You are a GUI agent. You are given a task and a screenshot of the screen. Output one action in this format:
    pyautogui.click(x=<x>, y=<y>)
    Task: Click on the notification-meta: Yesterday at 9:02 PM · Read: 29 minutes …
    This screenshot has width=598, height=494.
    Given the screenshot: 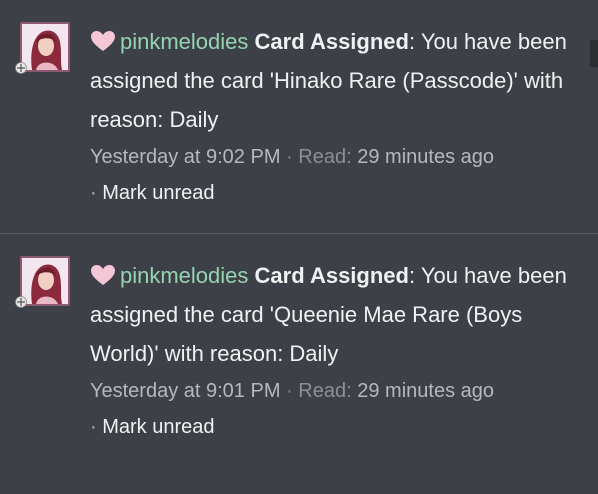 What is the action you would take?
    pyautogui.click(x=337, y=157)
    